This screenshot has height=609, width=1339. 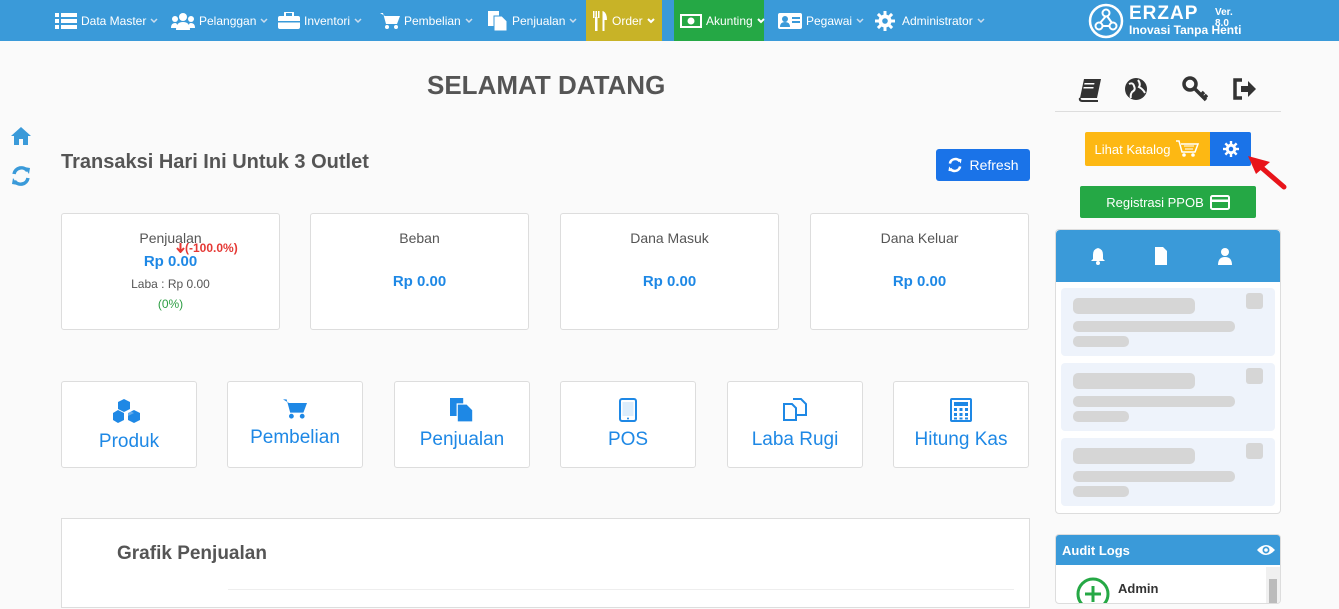 I want to click on page-title: SELAMAT DATANG, so click(x=546, y=85).